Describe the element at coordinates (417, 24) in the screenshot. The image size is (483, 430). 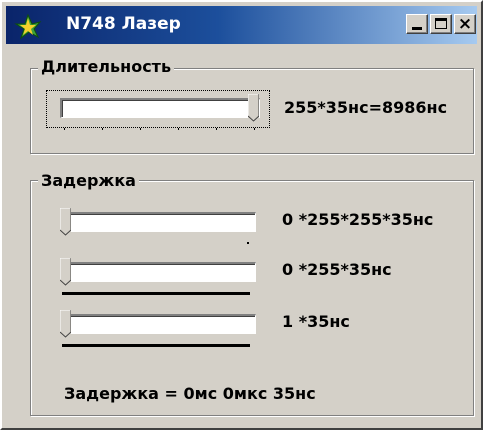
I see `minimize-button` at that location.